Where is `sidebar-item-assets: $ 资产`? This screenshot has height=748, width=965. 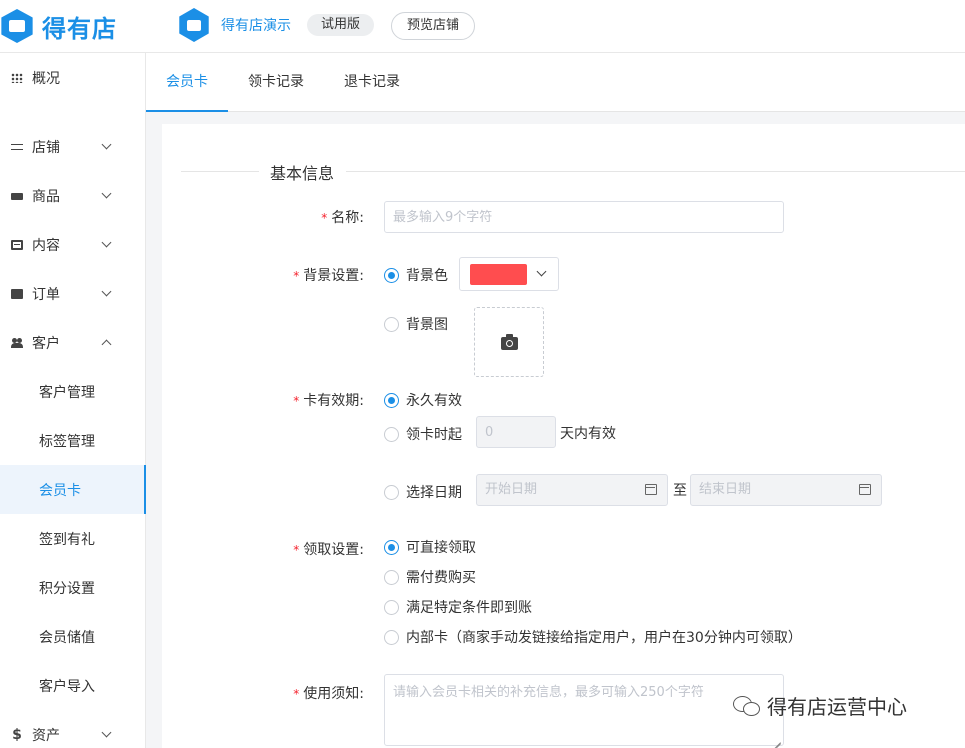
sidebar-item-assets: $ 资产 is located at coordinates (73, 729).